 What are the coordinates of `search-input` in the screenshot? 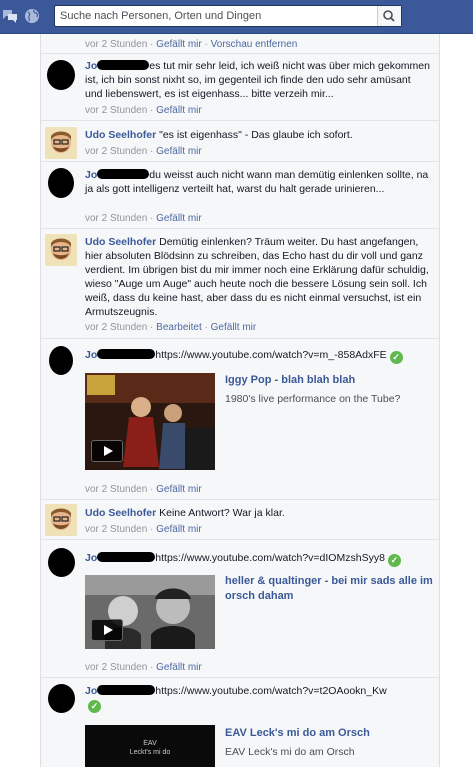 It's located at (215, 16).